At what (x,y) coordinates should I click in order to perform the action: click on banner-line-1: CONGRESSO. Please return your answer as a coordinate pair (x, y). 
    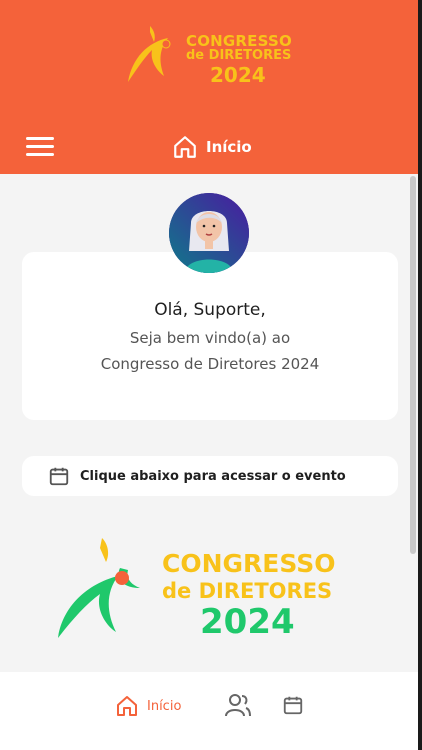
    Looking at the image, I should click on (249, 563).